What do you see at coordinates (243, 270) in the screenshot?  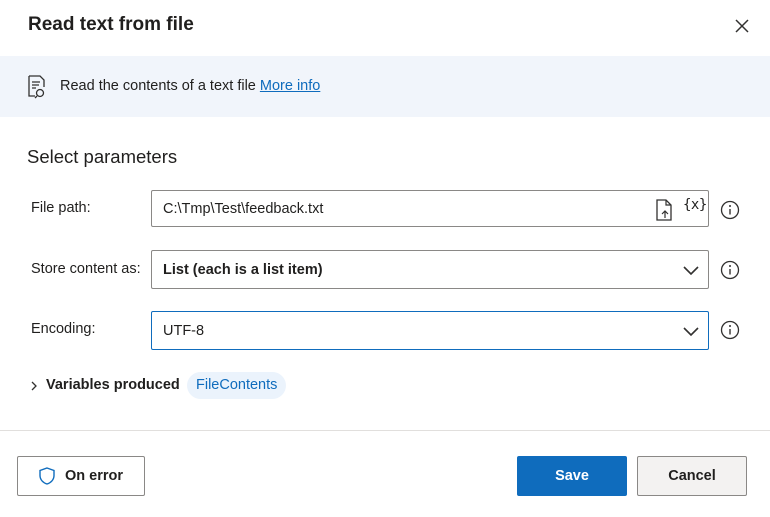 I see `store-content-value: List (each is a list item)` at bounding box center [243, 270].